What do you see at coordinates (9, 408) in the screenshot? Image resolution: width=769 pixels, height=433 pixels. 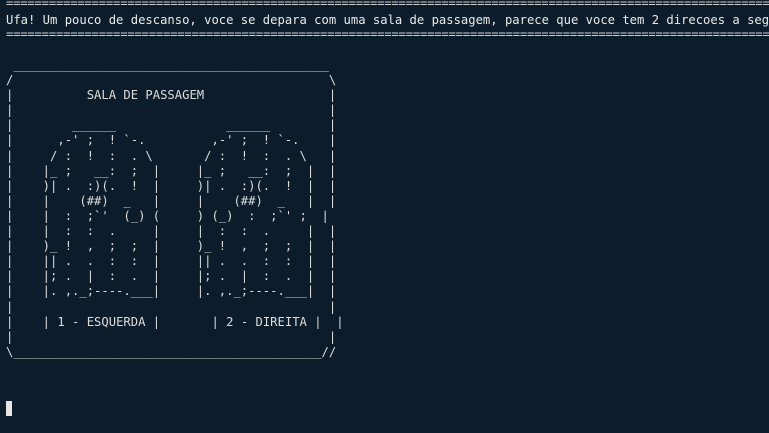 I see `terminal-cursor` at bounding box center [9, 408].